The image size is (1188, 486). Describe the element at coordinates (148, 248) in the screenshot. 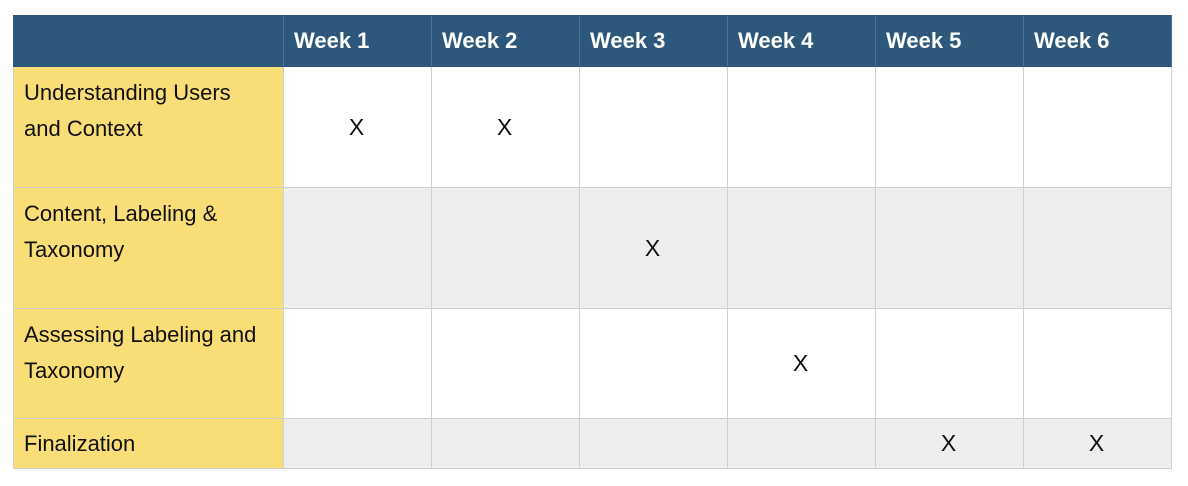

I see `row-label: Content, Labeling & Taxonomy` at that location.